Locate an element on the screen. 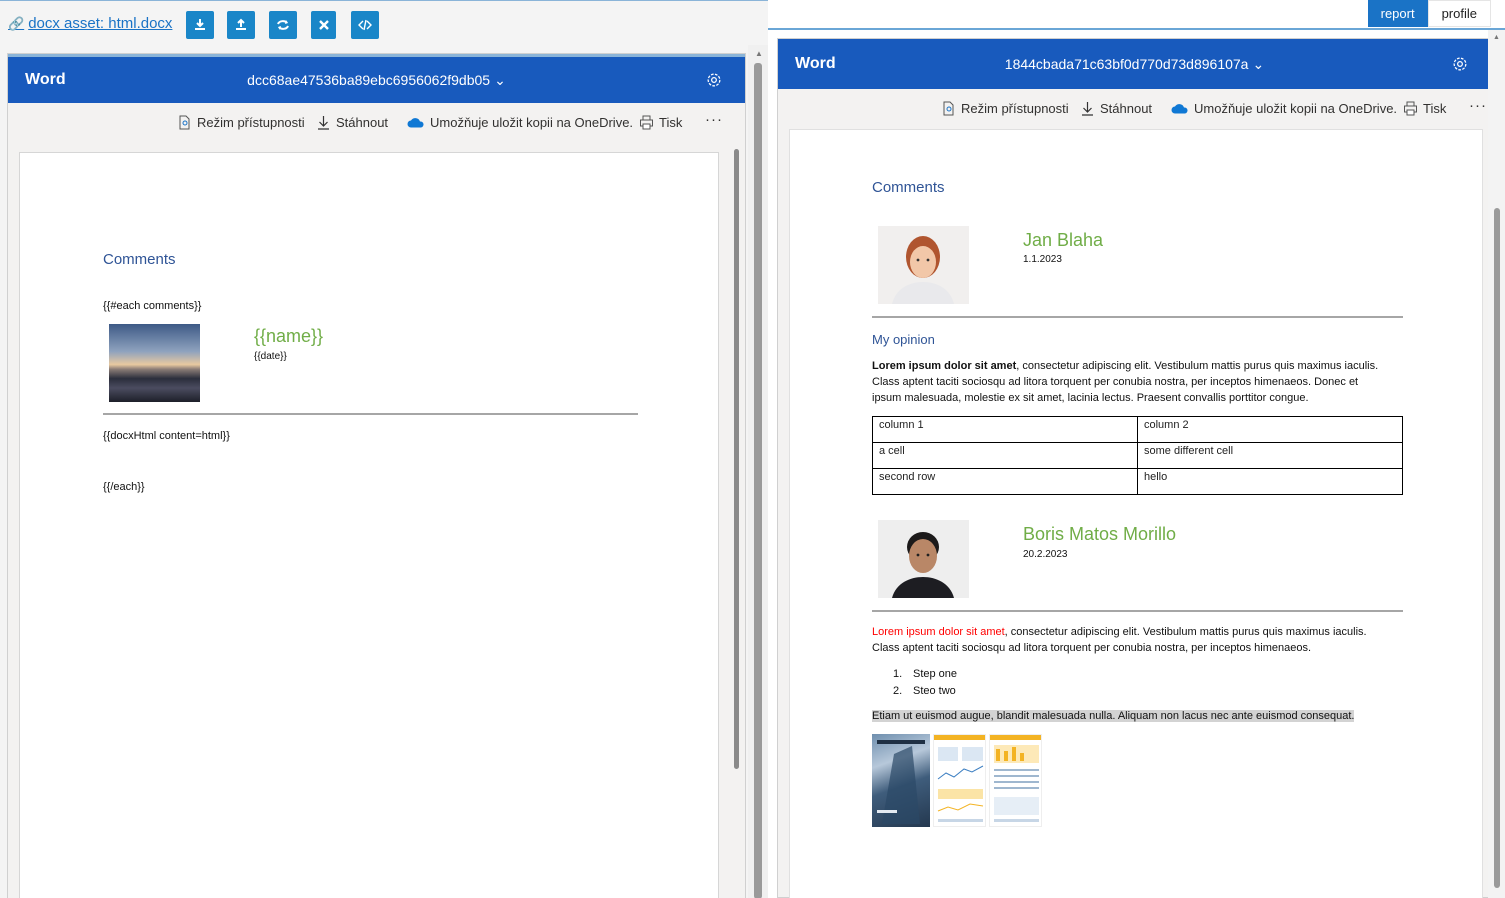  tab-report: report is located at coordinates (1397, 13).